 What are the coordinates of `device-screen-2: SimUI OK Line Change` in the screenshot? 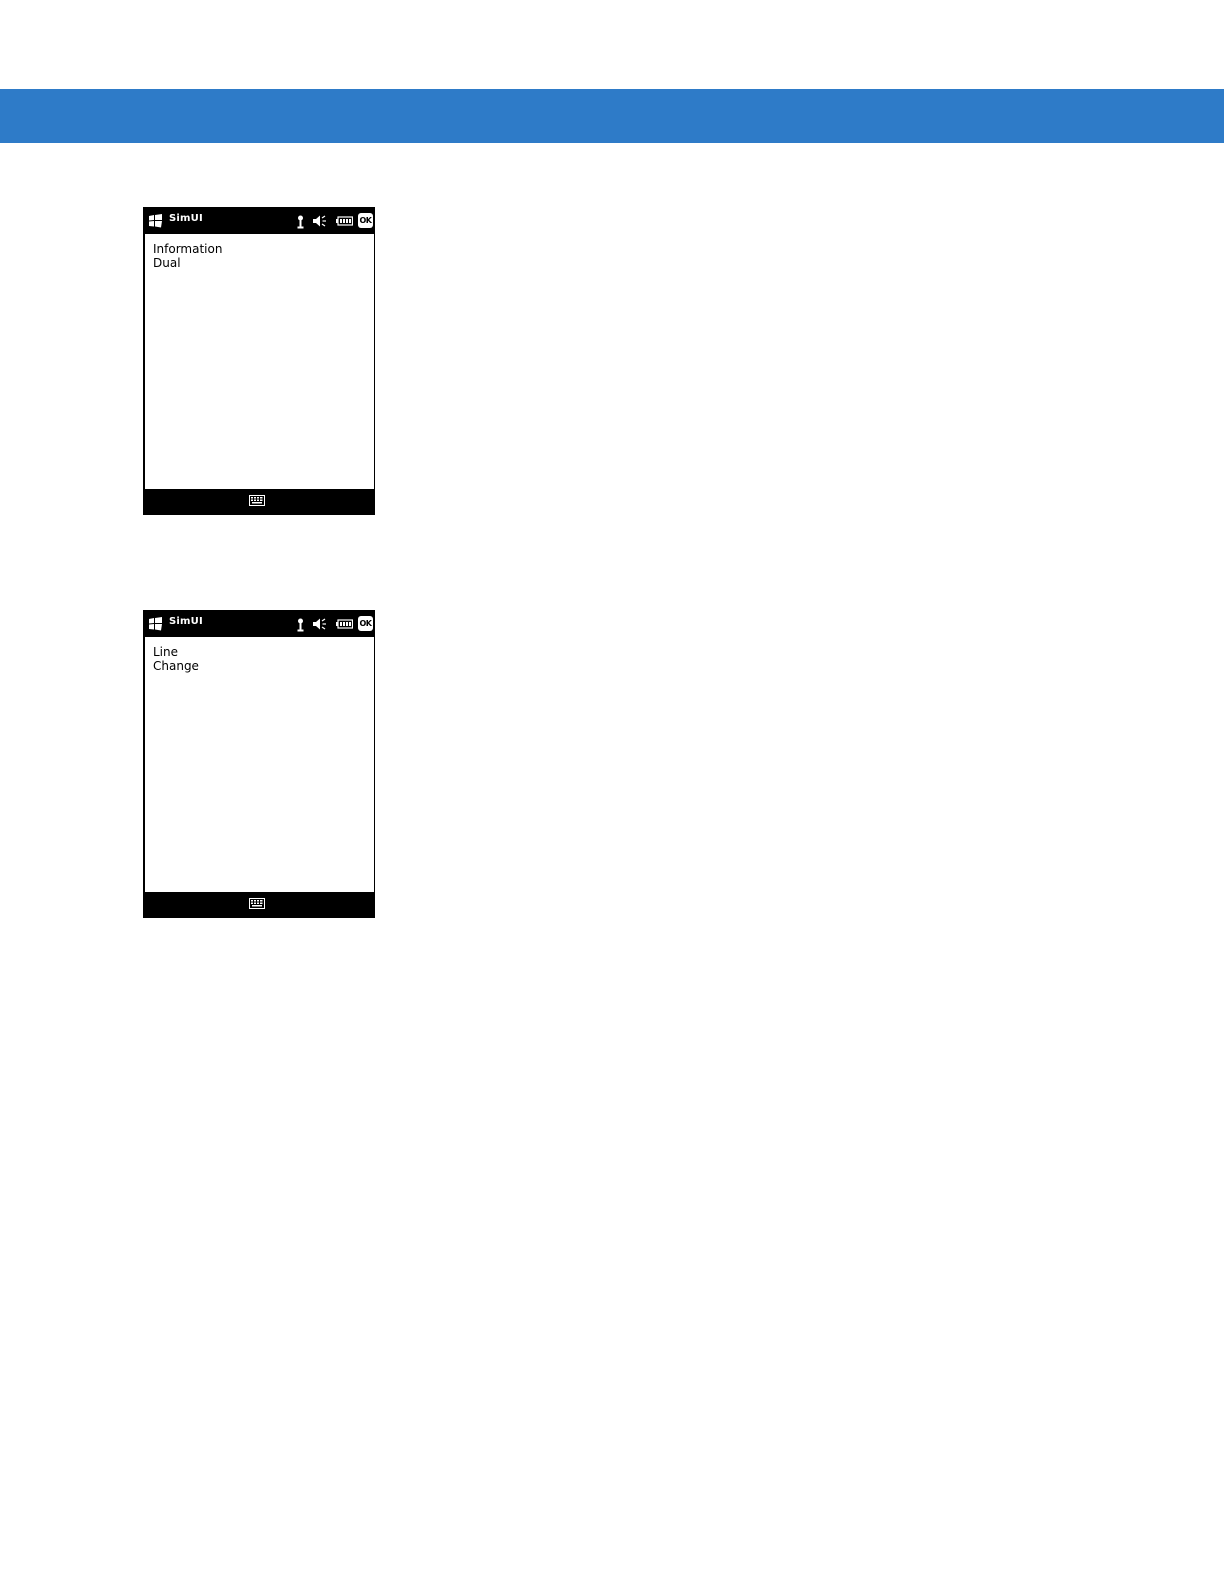 It's located at (259, 764).